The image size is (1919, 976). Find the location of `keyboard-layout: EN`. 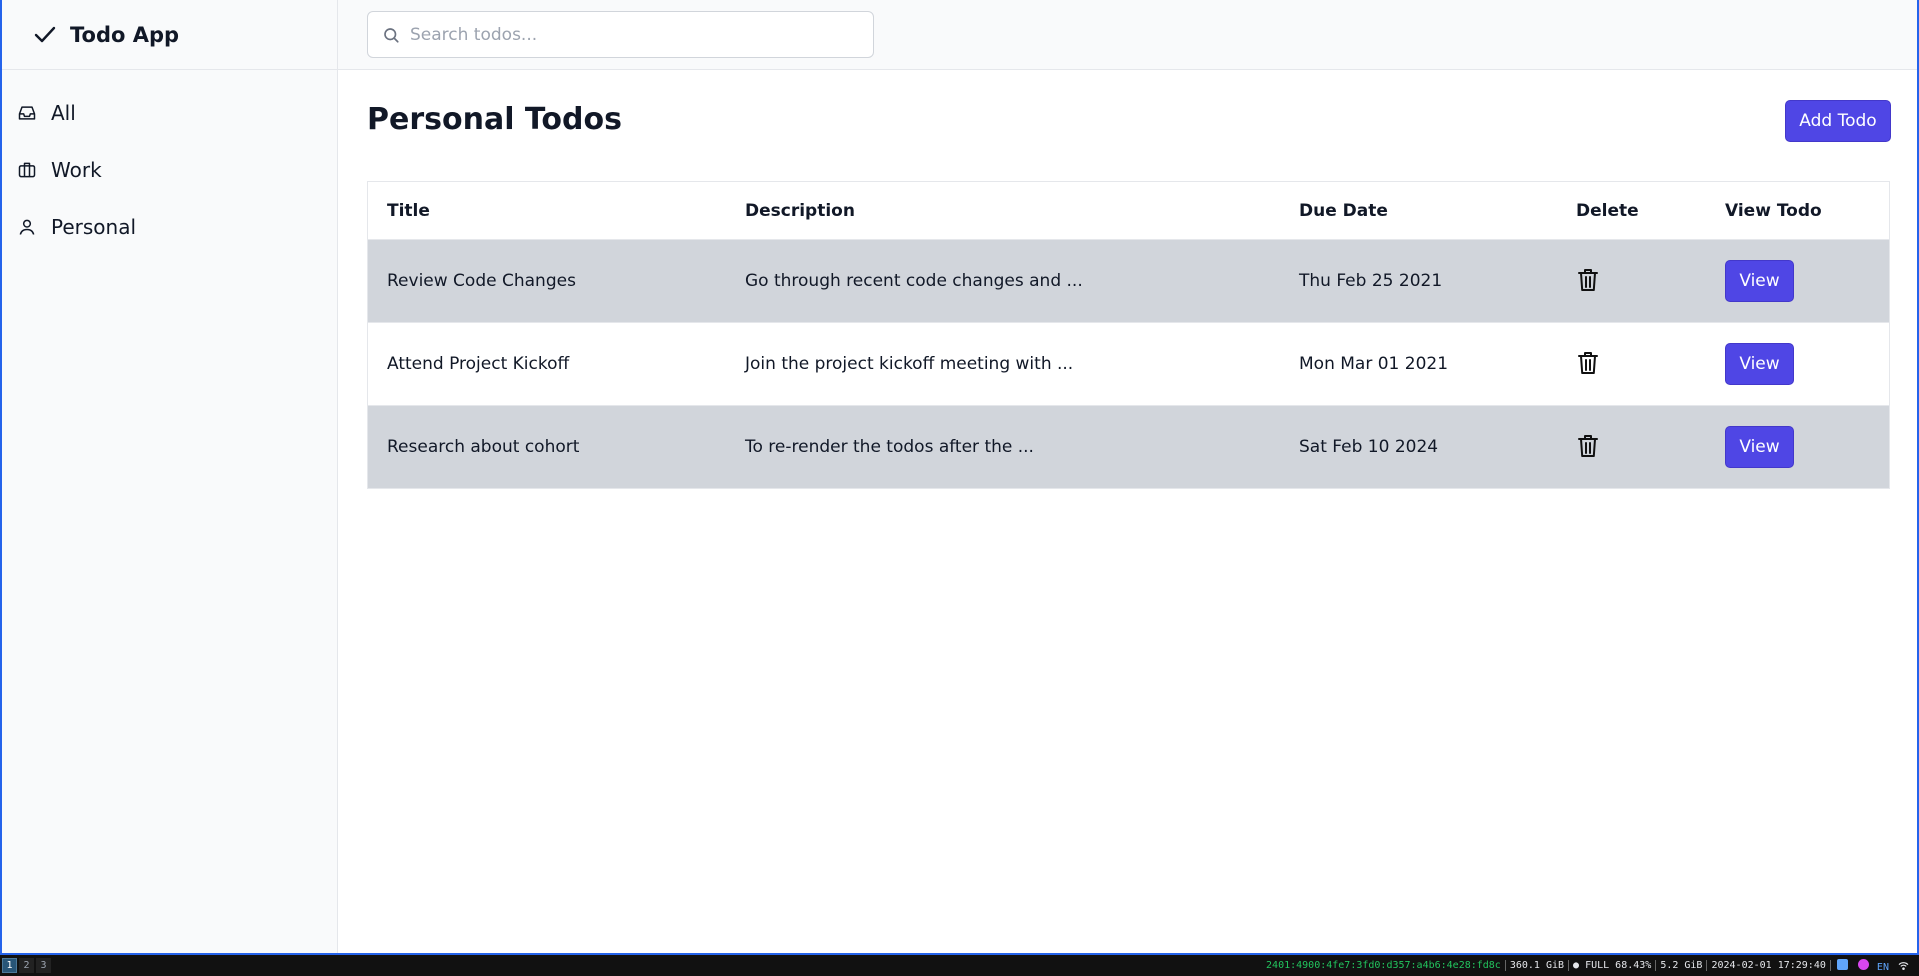

keyboard-layout: EN is located at coordinates (1883, 967).